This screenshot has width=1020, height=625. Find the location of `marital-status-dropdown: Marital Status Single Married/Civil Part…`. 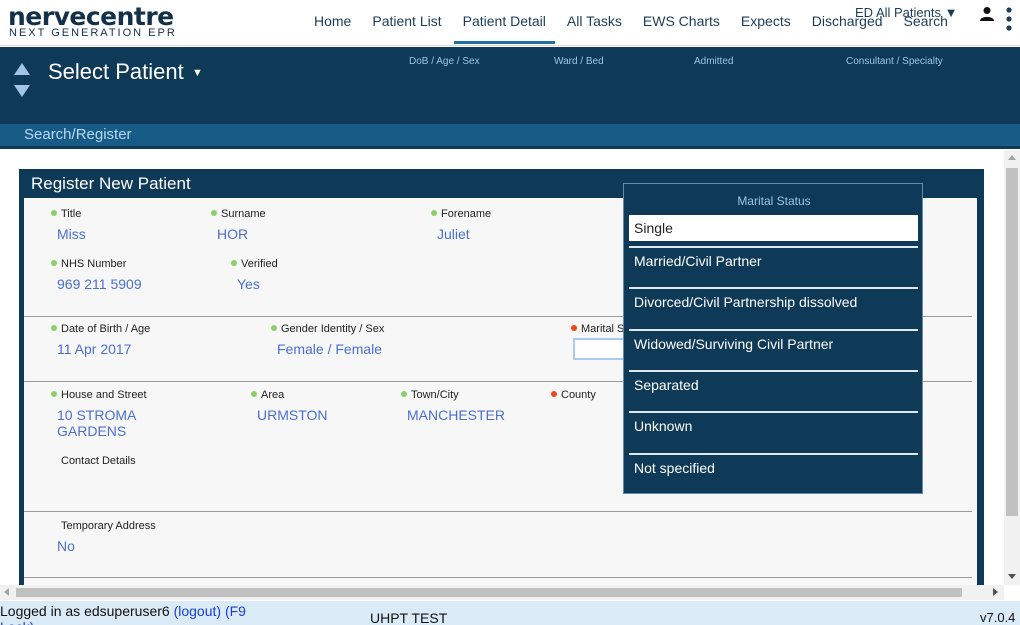

marital-status-dropdown: Marital Status Single Married/Civil Part… is located at coordinates (773, 338).